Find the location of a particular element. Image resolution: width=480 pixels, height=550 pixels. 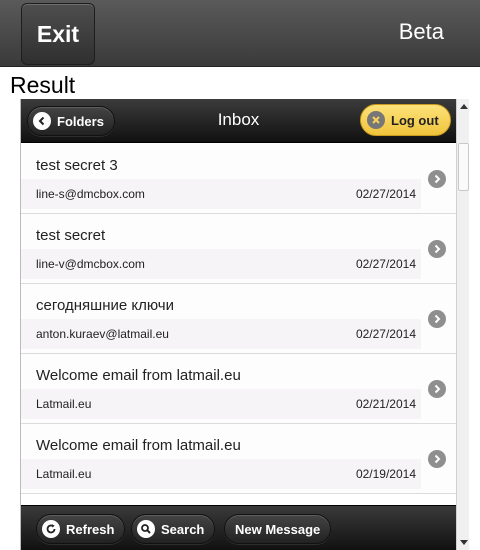

message-sender: line-s@dmcbox.com is located at coordinates (90, 194).